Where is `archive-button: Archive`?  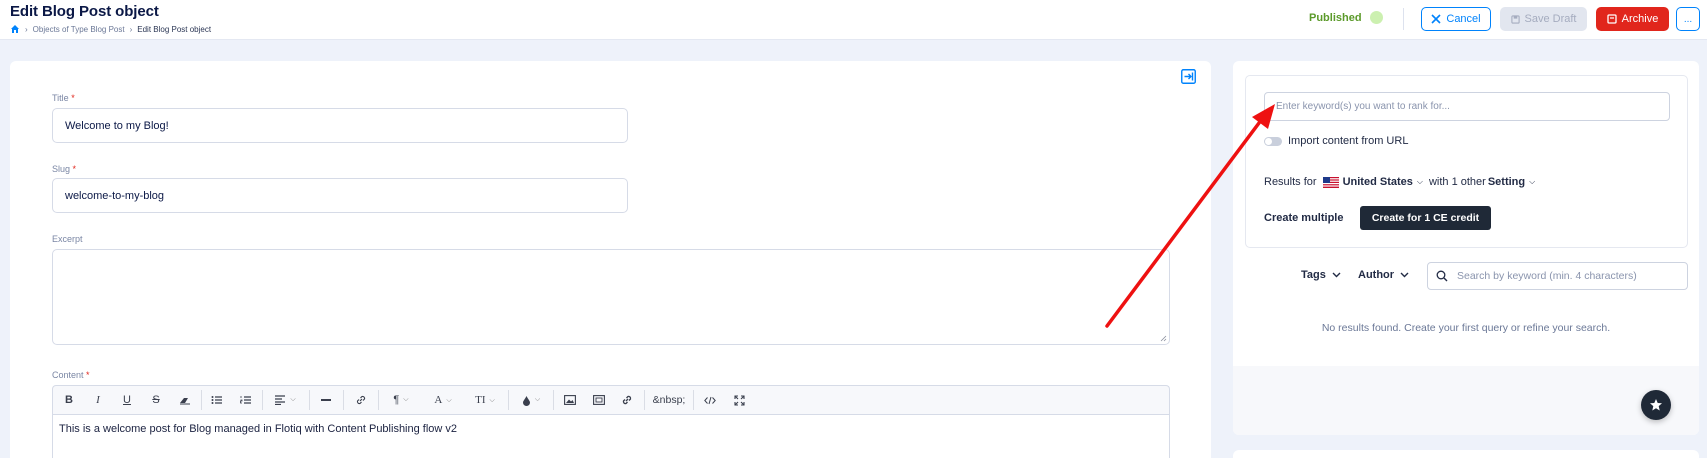 archive-button: Archive is located at coordinates (1632, 19).